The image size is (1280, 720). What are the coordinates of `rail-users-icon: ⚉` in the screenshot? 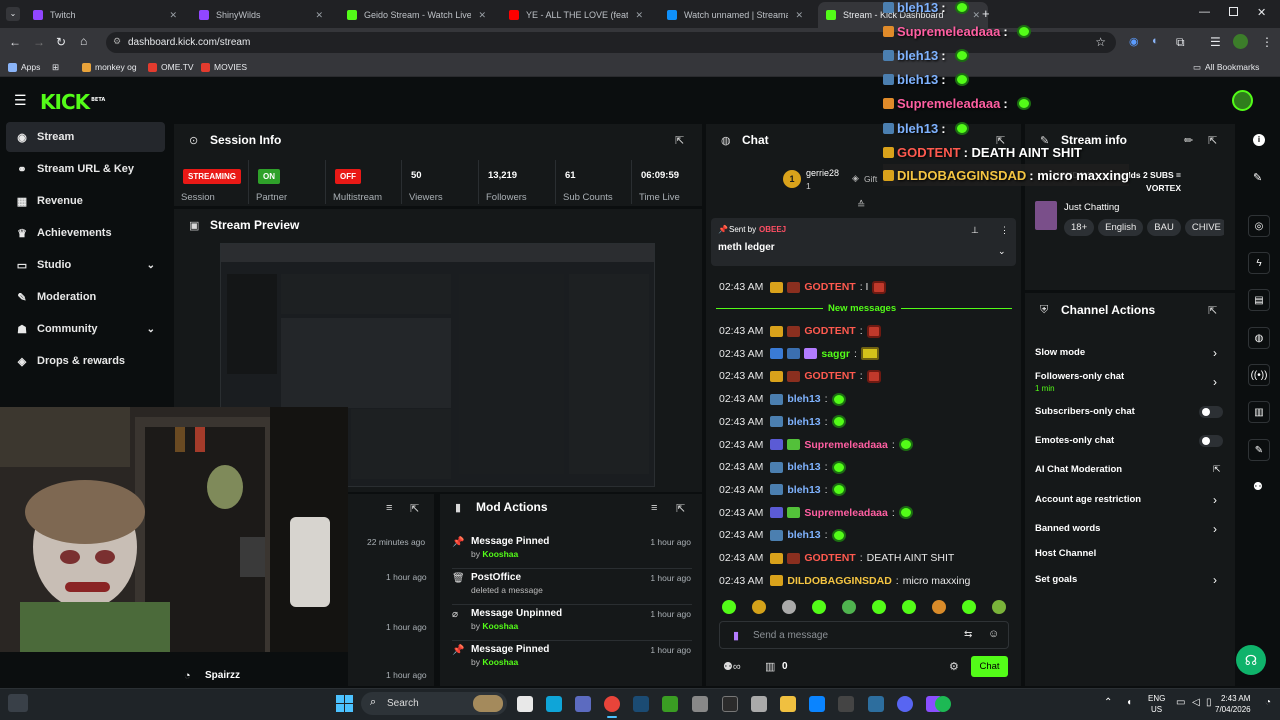 It's located at (1258, 486).